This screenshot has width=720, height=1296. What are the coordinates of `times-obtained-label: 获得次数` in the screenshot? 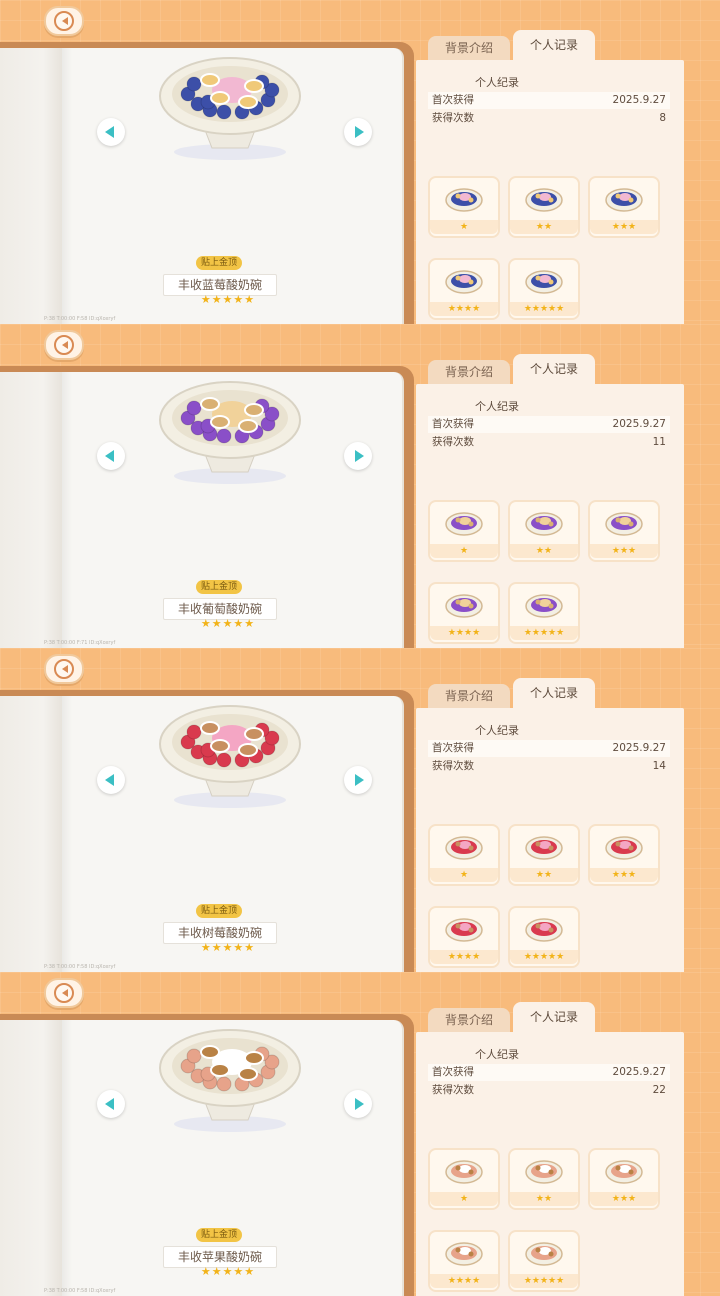 It's located at (453, 1090).